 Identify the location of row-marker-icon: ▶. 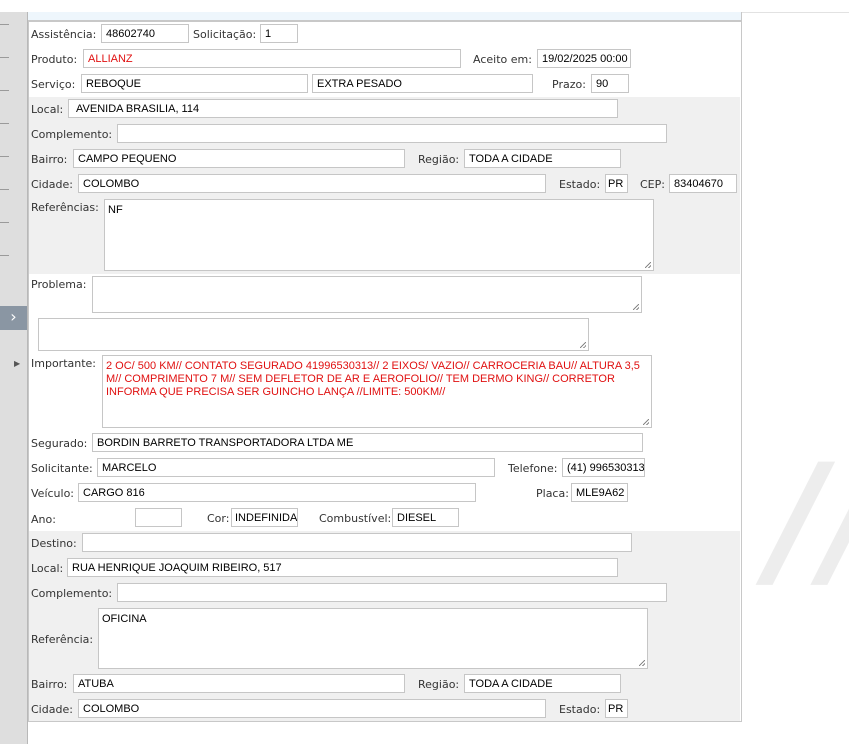
(17, 363).